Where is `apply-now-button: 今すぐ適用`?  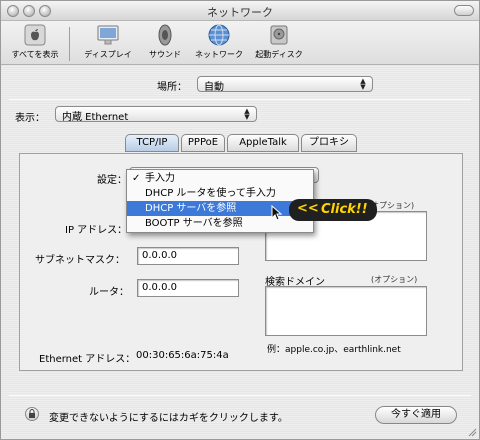
apply-now-button: 今すぐ適用 is located at coordinates (416, 415).